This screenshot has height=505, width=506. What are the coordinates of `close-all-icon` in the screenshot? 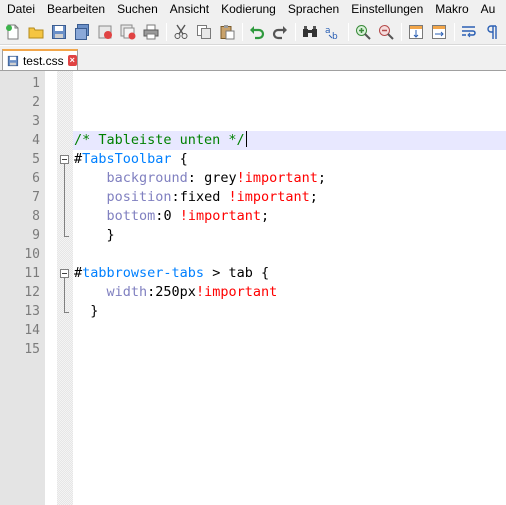 It's located at (128, 32).